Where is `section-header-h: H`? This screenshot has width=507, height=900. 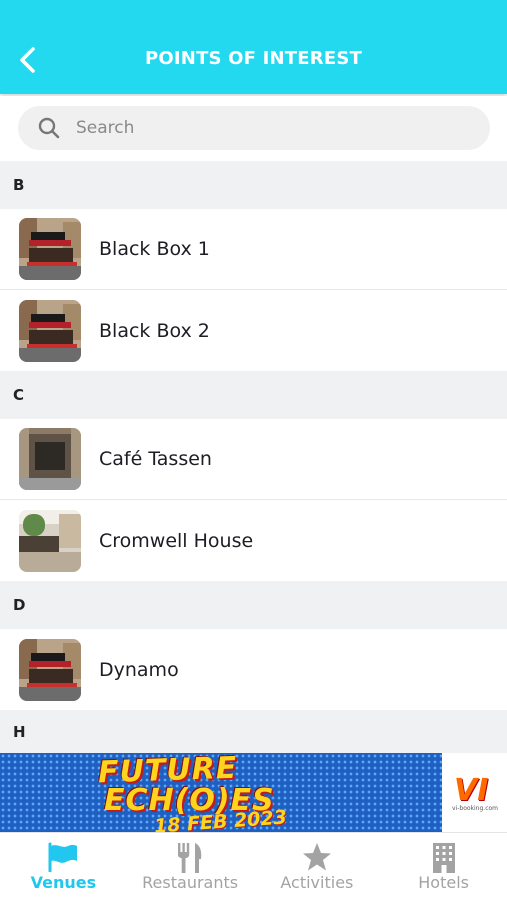
section-header-h: H is located at coordinates (253, 732).